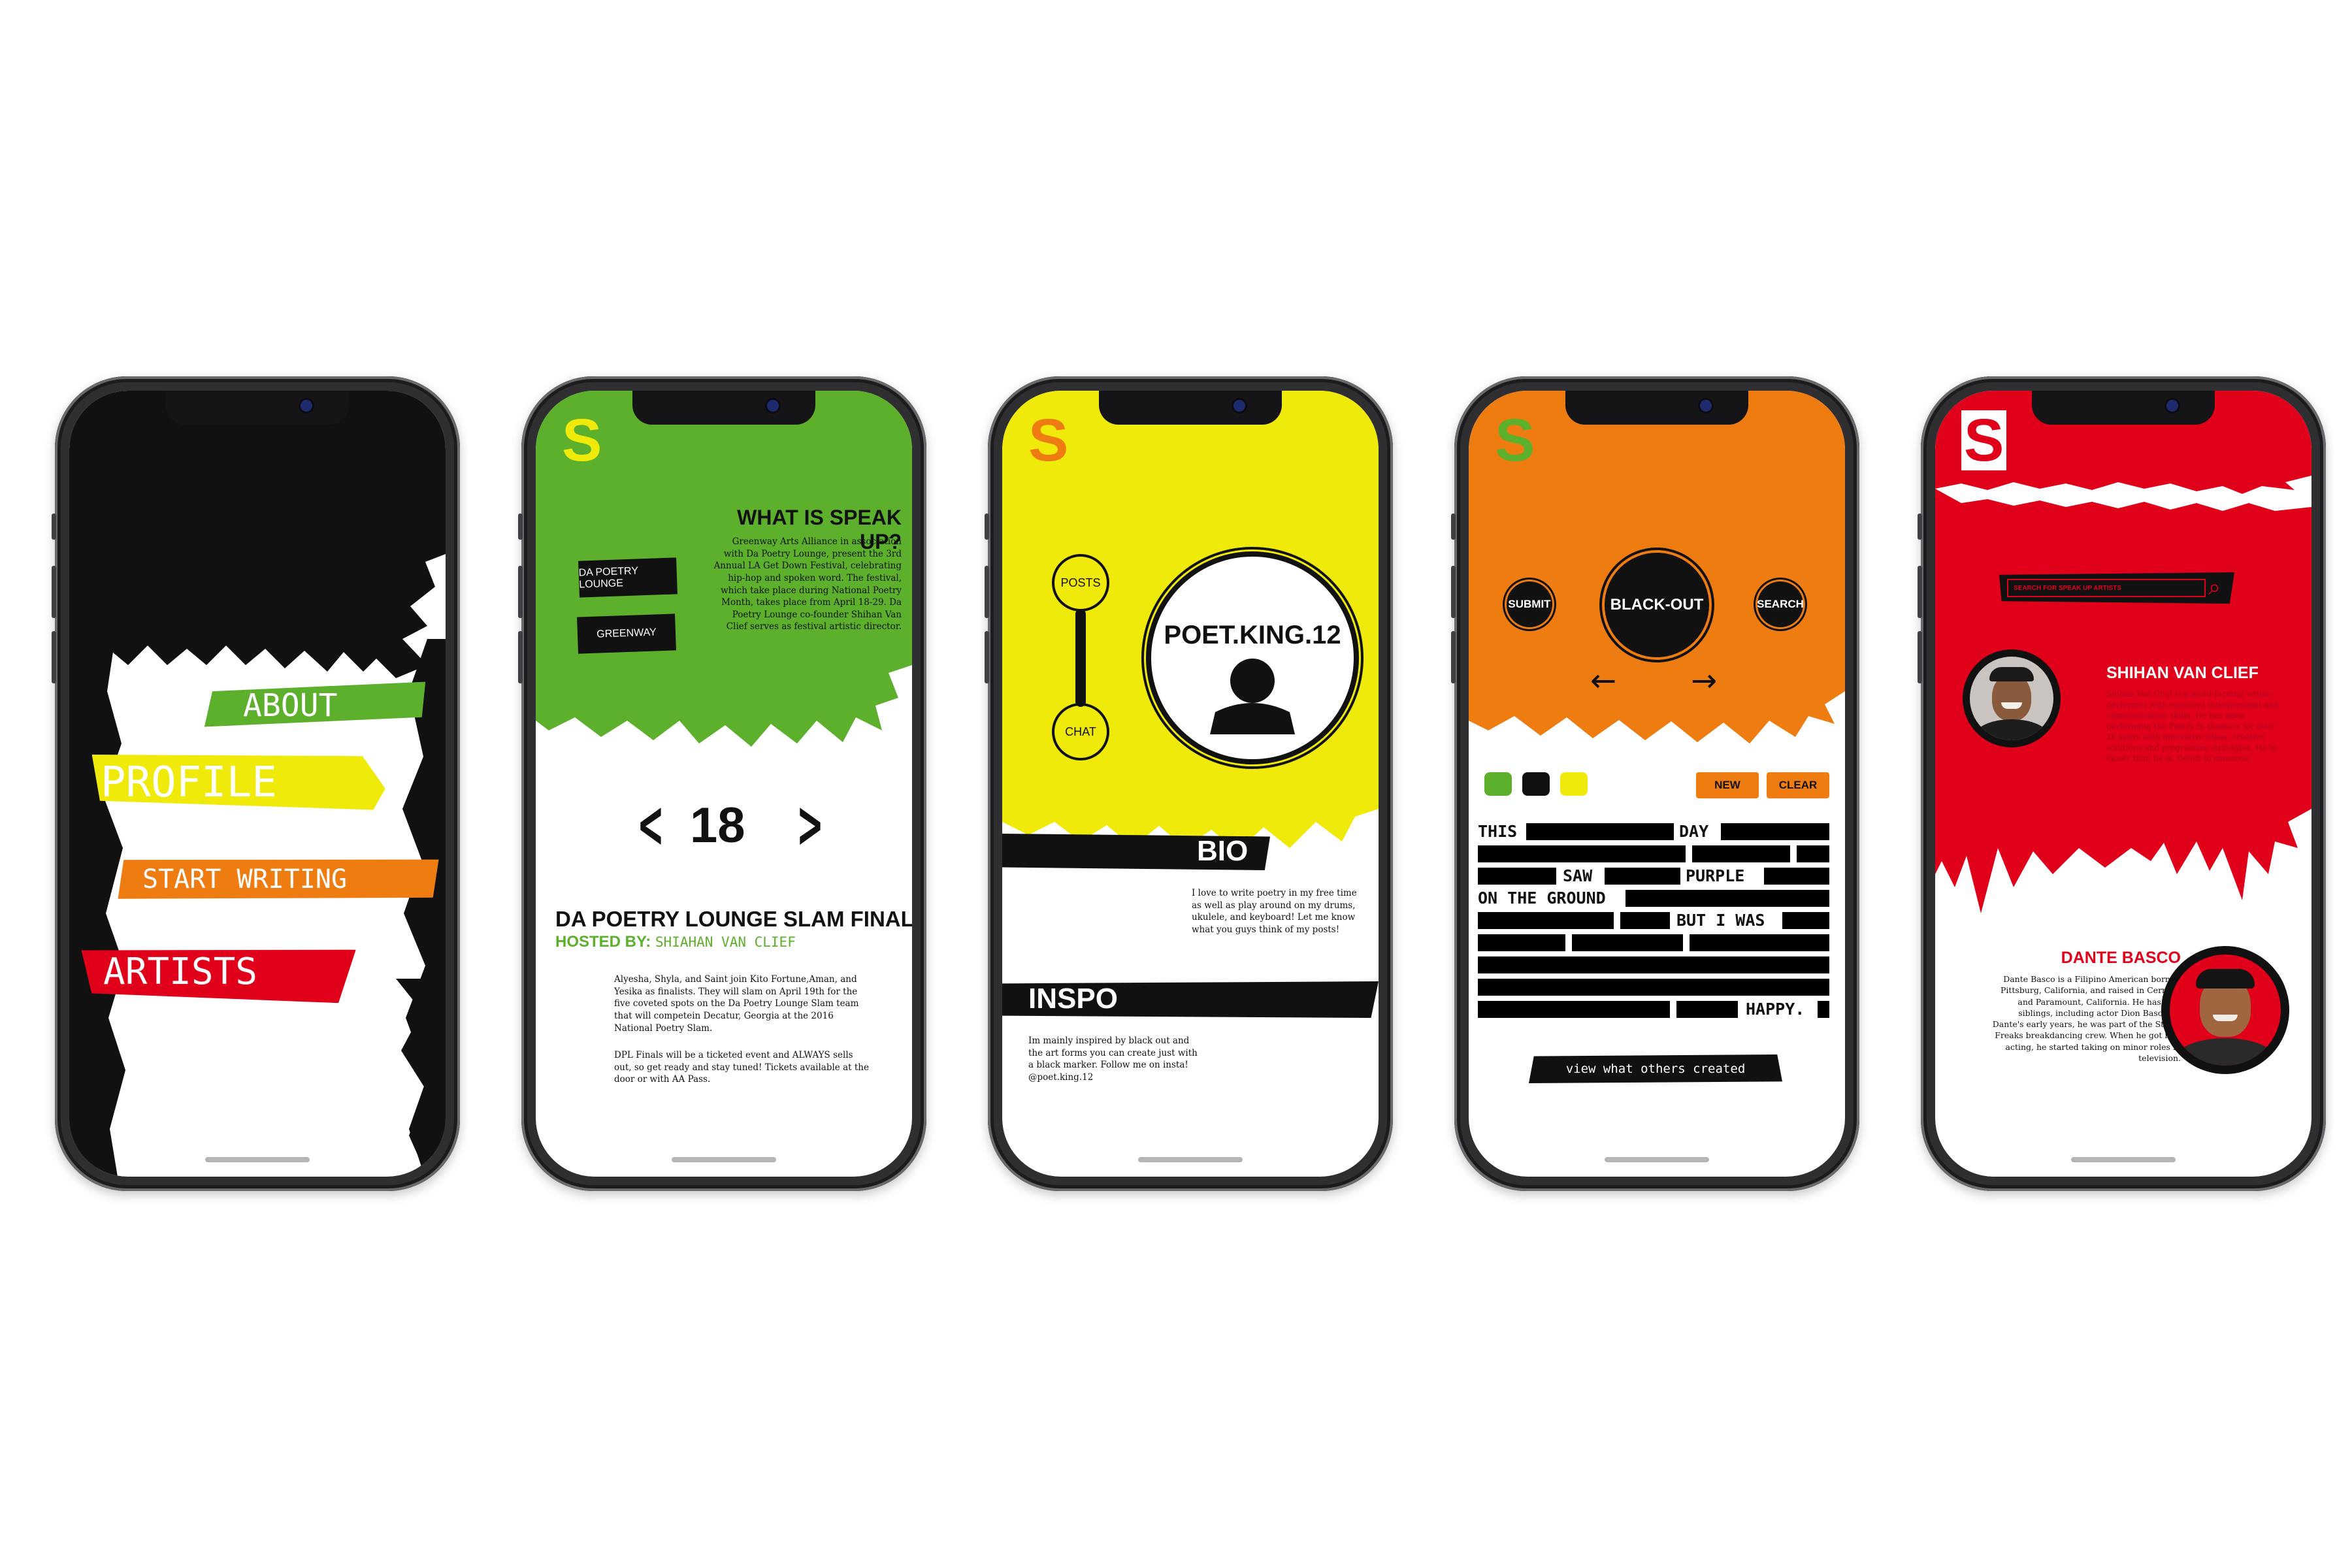  Describe the element at coordinates (2106, 588) in the screenshot. I see `artist-search-input: SEARCH FOR SPEAK UP ARTISTS` at that location.